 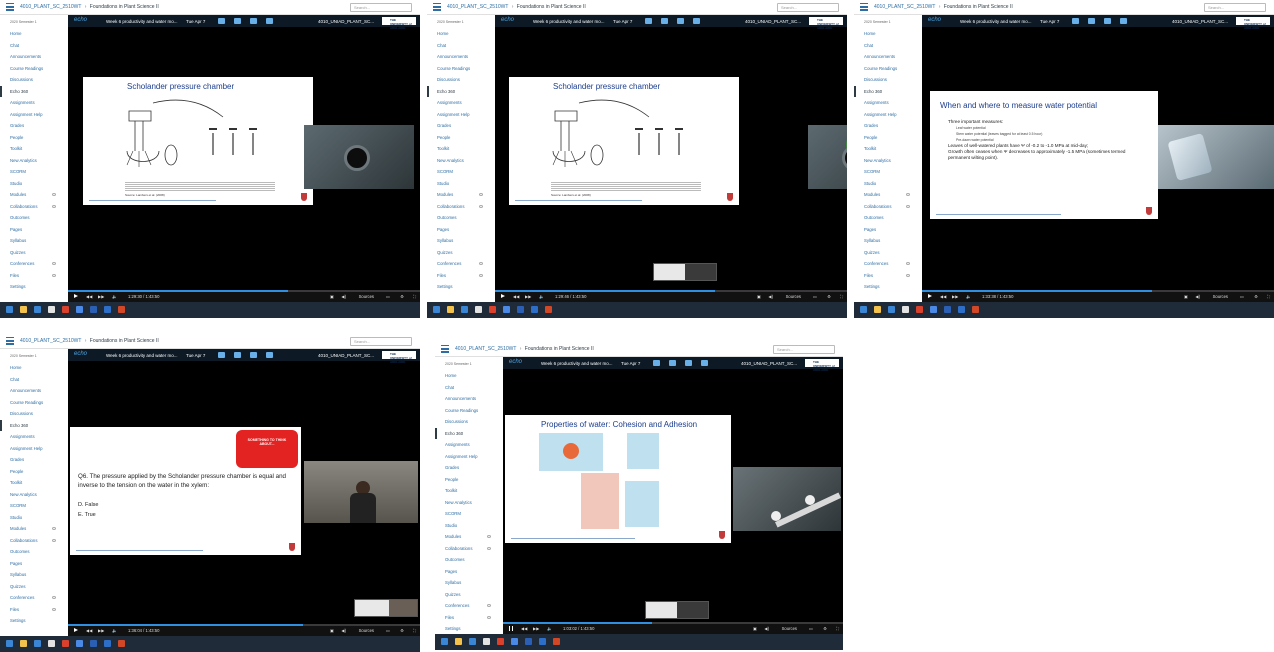 I want to click on sources-button: Sources, so click(x=793, y=296).